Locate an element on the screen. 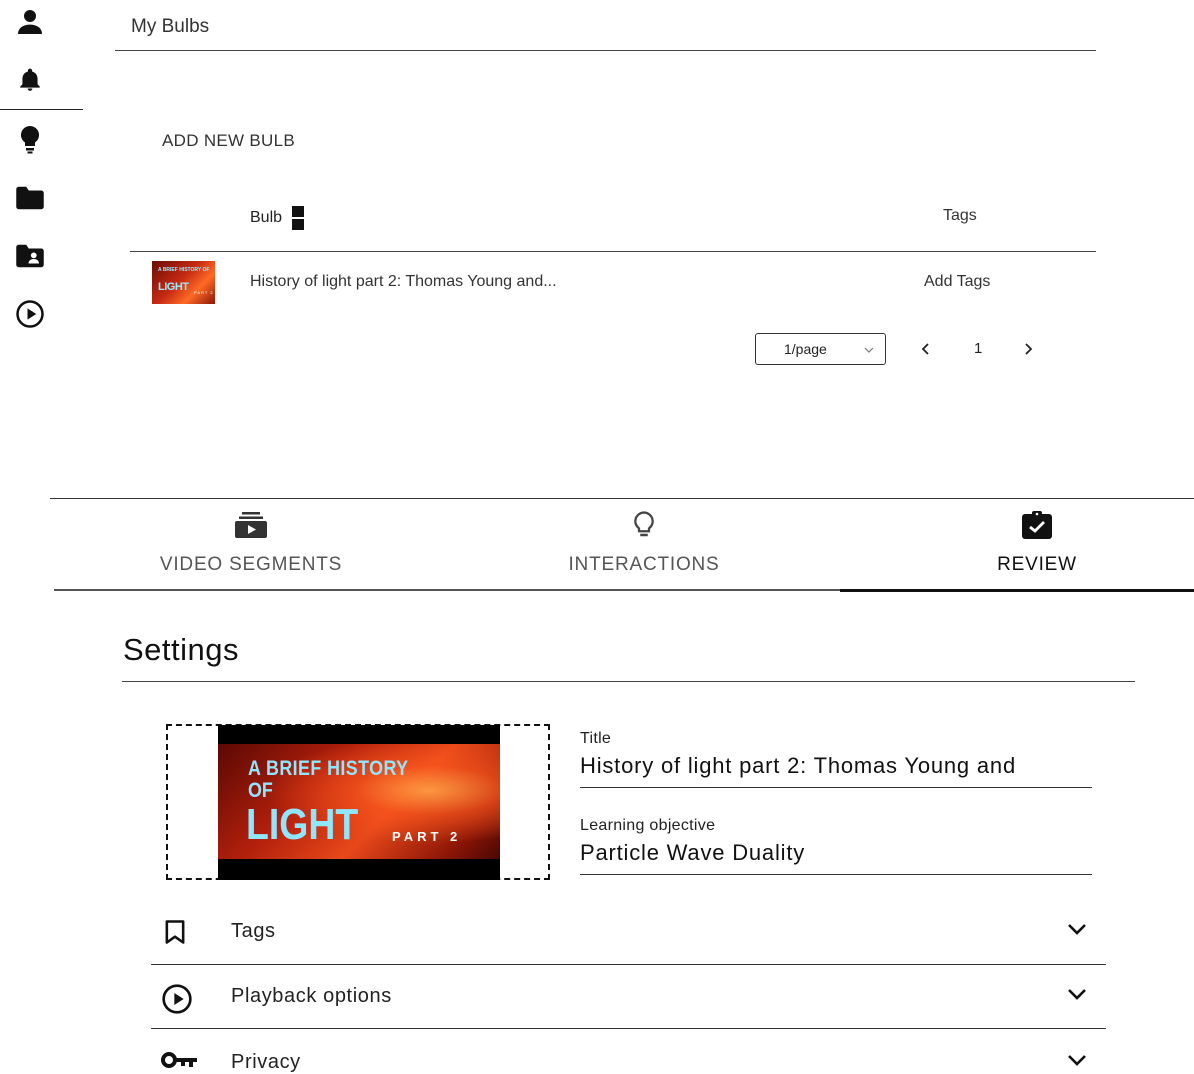  video-stack-icon is located at coordinates (251, 527).